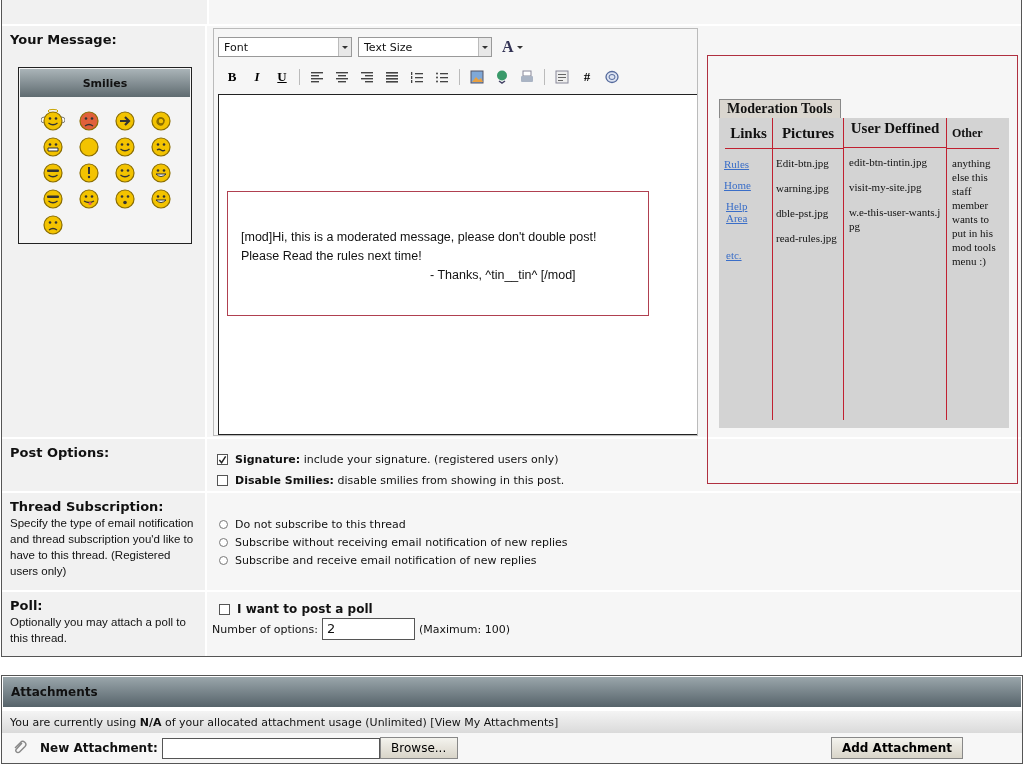 Image resolution: width=1024 pixels, height=778 pixels. What do you see at coordinates (562, 77) in the screenshot?
I see `quote-icon` at bounding box center [562, 77].